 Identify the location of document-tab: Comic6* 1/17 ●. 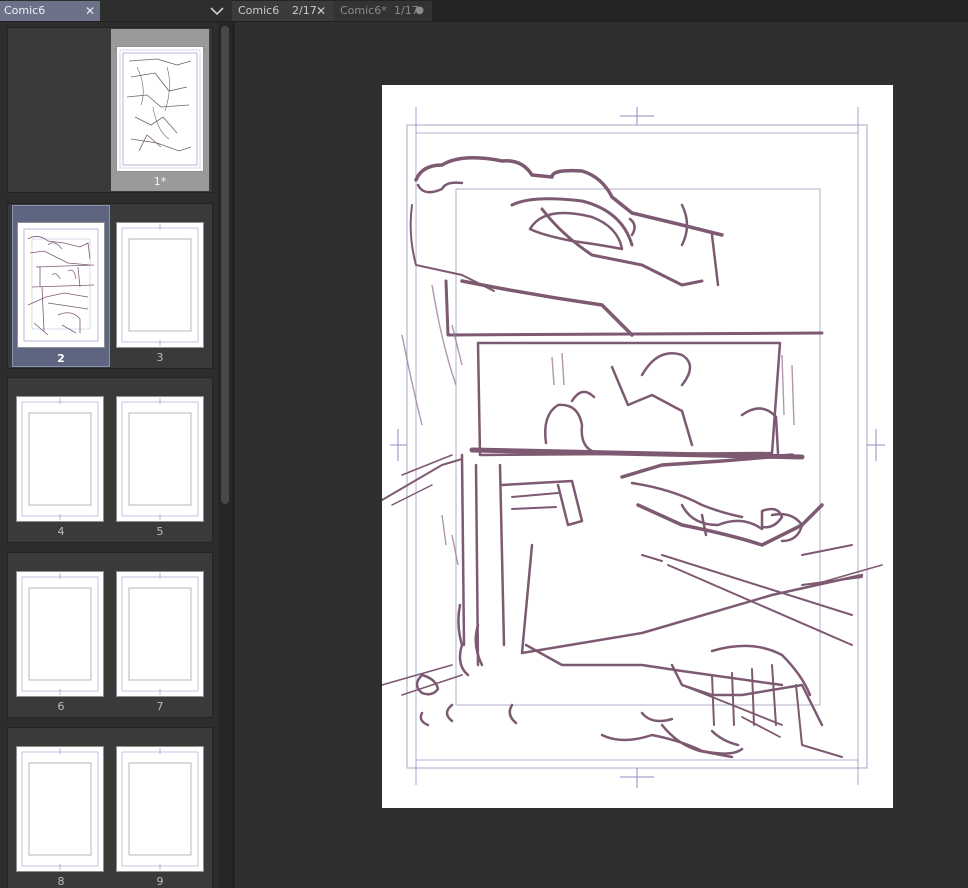
(383, 11).